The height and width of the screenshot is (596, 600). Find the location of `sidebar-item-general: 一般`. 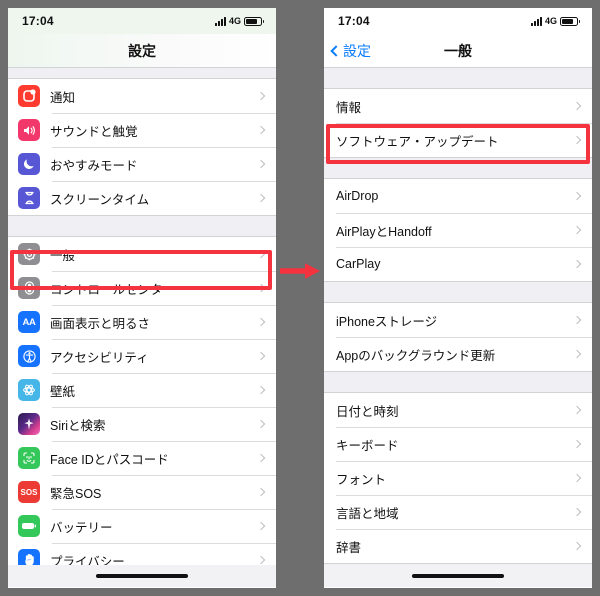

sidebar-item-general: 一般 is located at coordinates (142, 254).